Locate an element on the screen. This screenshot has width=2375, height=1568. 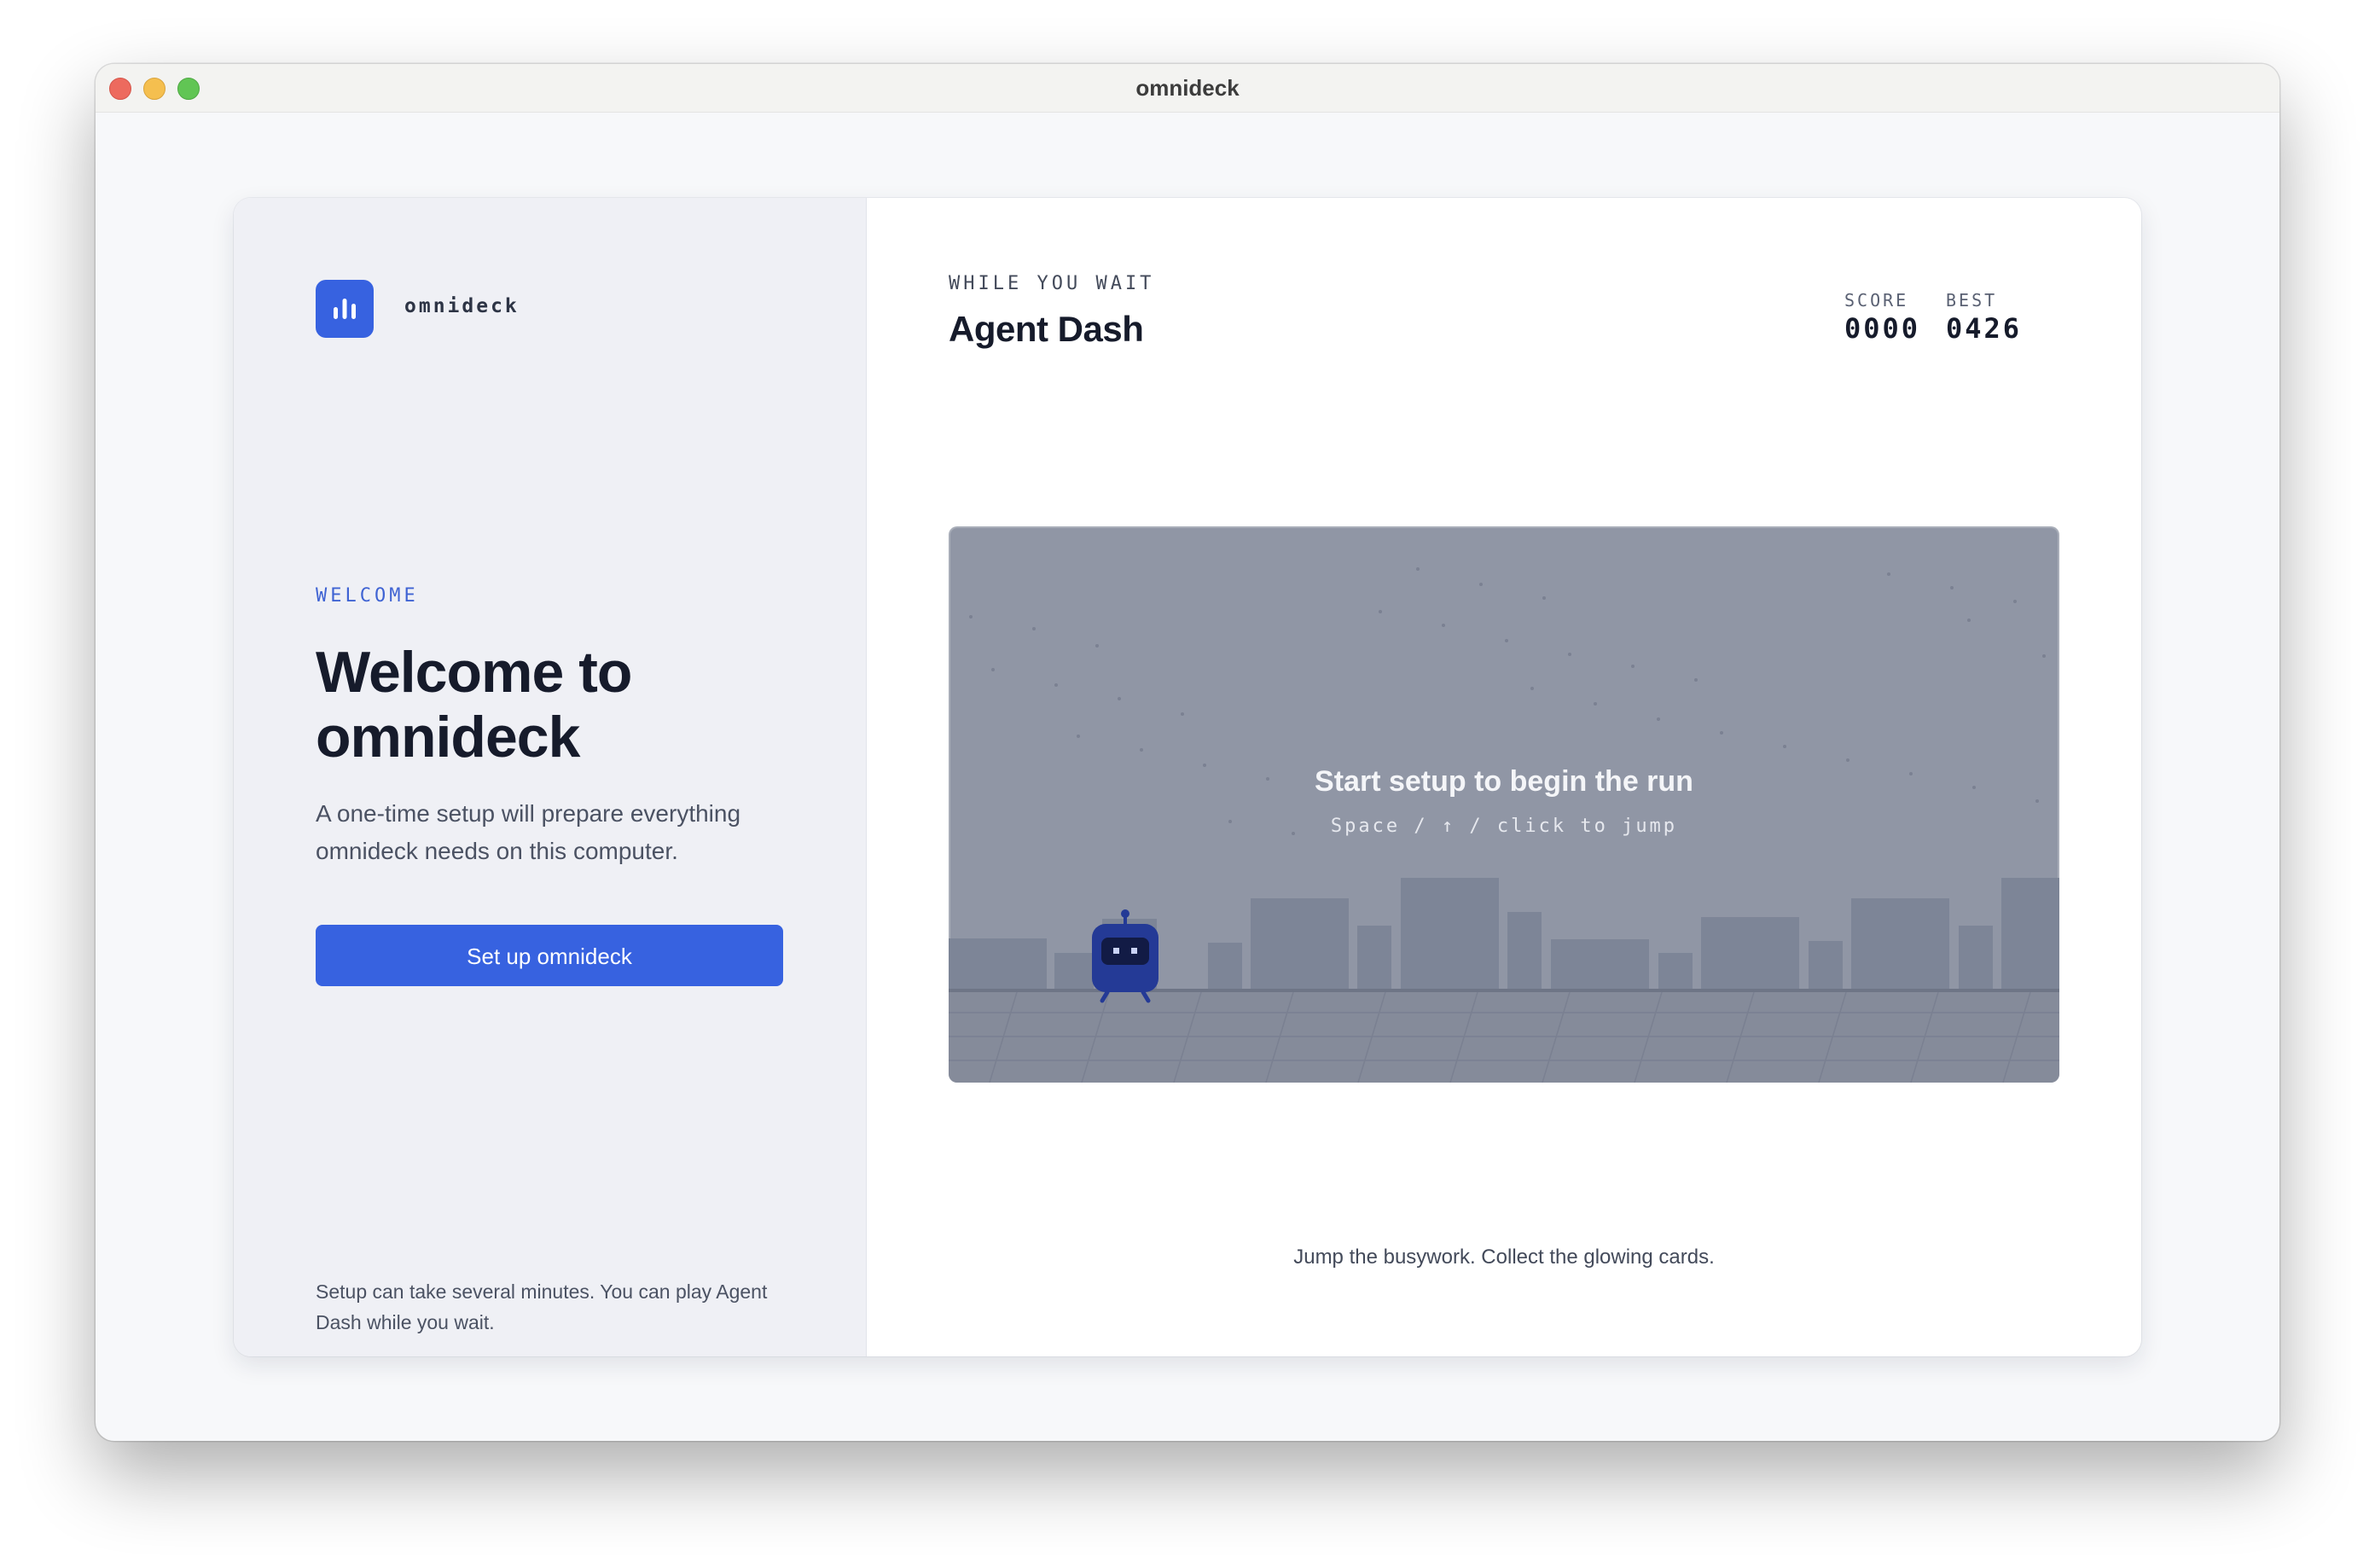
best-score-value: 0426 is located at coordinates (1984, 328).